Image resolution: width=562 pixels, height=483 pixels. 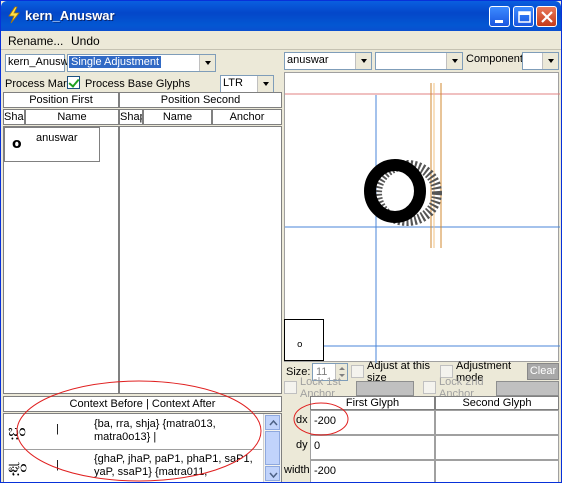 I want to click on annotation-overlay, so click(x=182, y=431).